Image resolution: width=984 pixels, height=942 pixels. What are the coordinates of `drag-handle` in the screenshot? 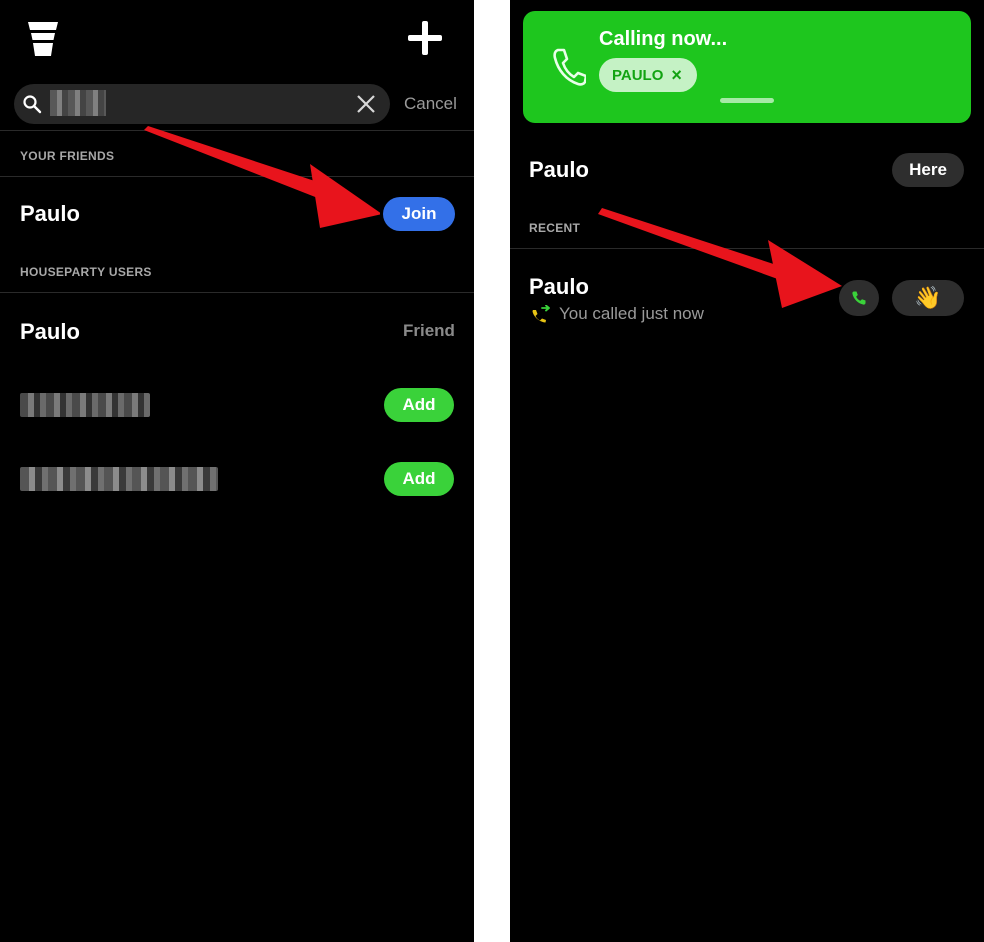 It's located at (747, 100).